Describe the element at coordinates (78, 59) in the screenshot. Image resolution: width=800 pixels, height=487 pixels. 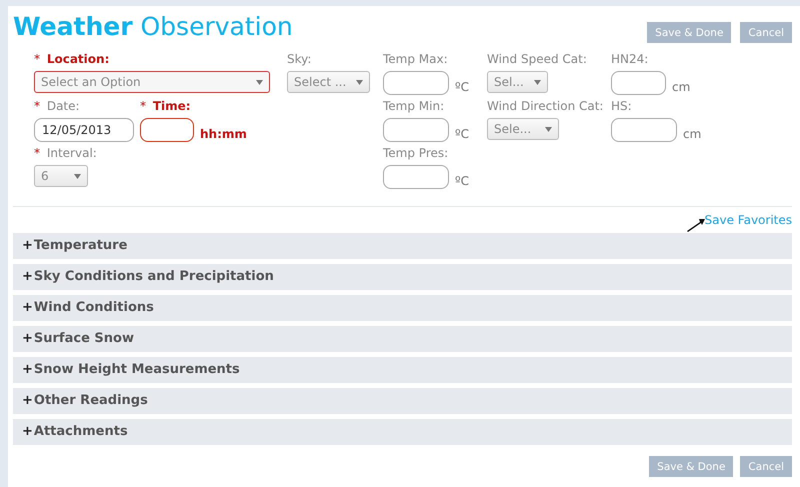
I see `field-label: Location:` at that location.